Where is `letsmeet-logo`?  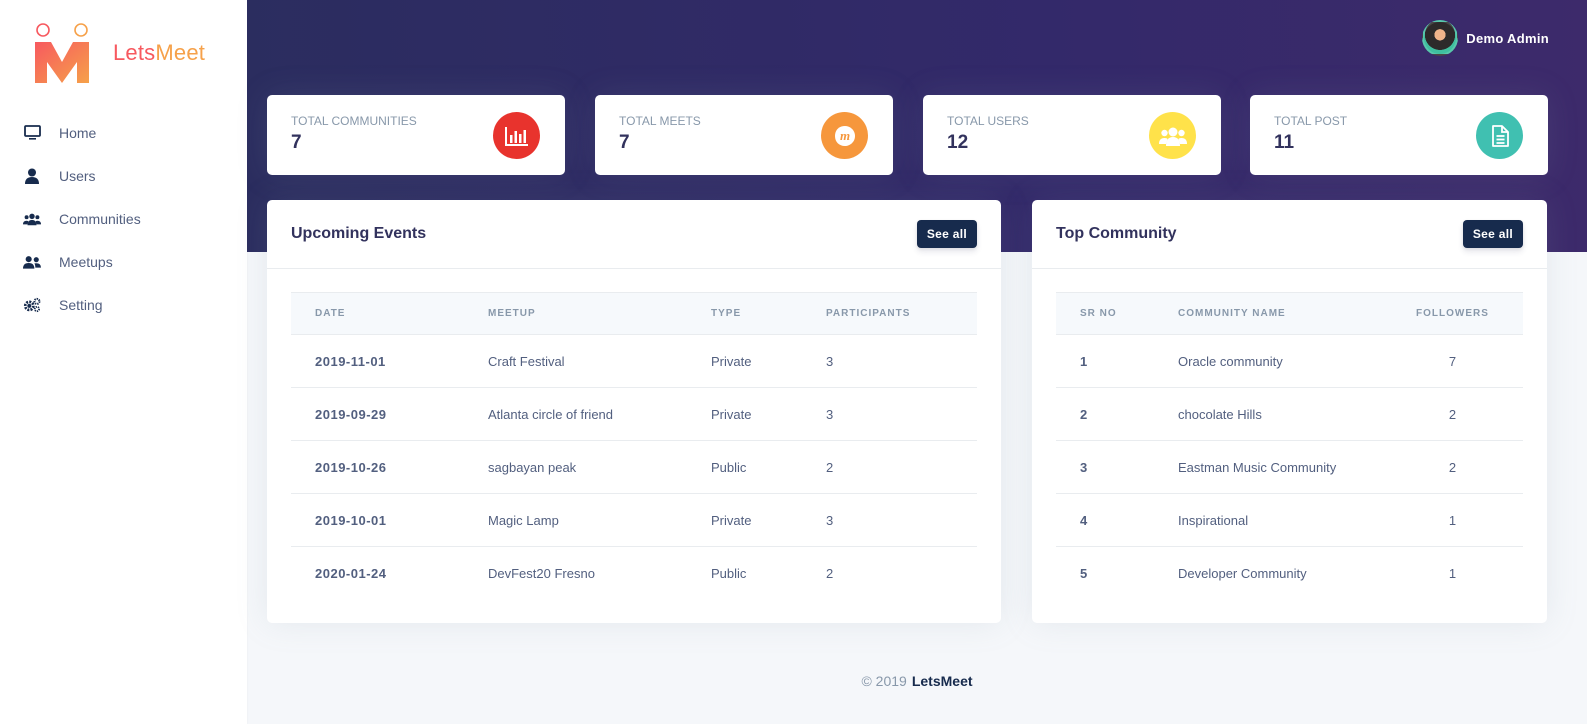 letsmeet-logo is located at coordinates (62, 53).